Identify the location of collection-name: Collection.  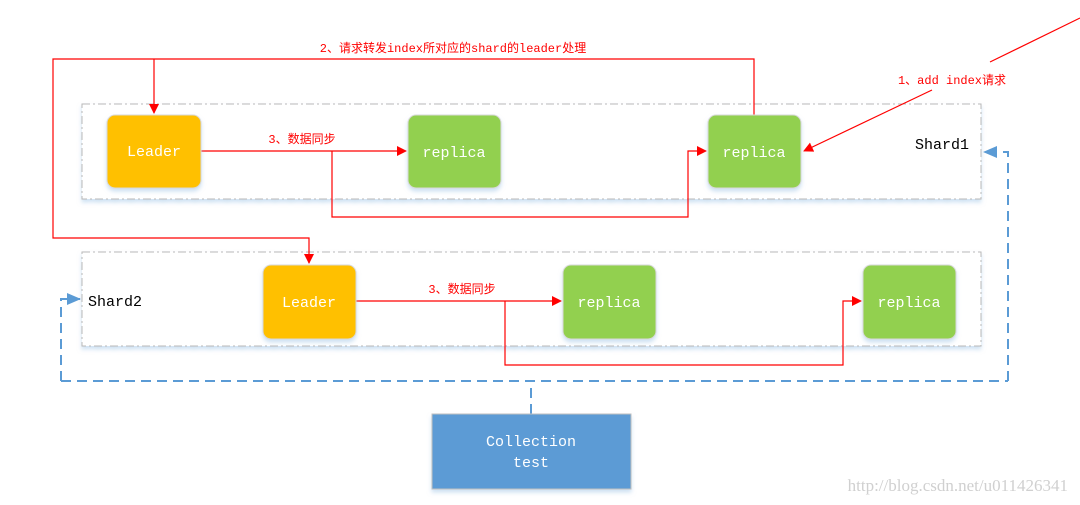
(531, 442).